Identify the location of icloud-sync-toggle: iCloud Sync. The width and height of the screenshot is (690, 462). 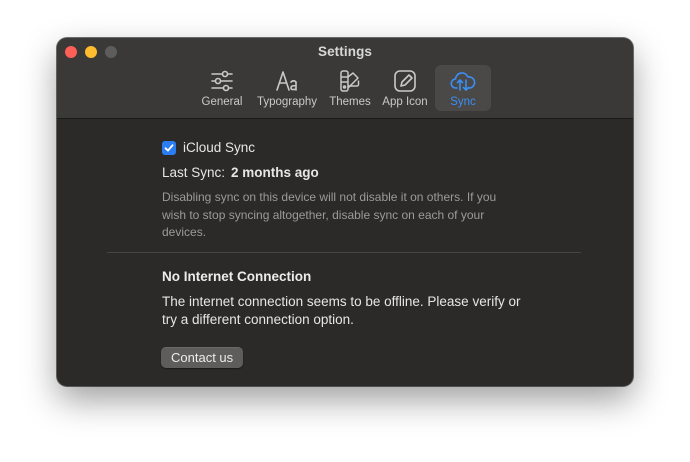
(208, 147).